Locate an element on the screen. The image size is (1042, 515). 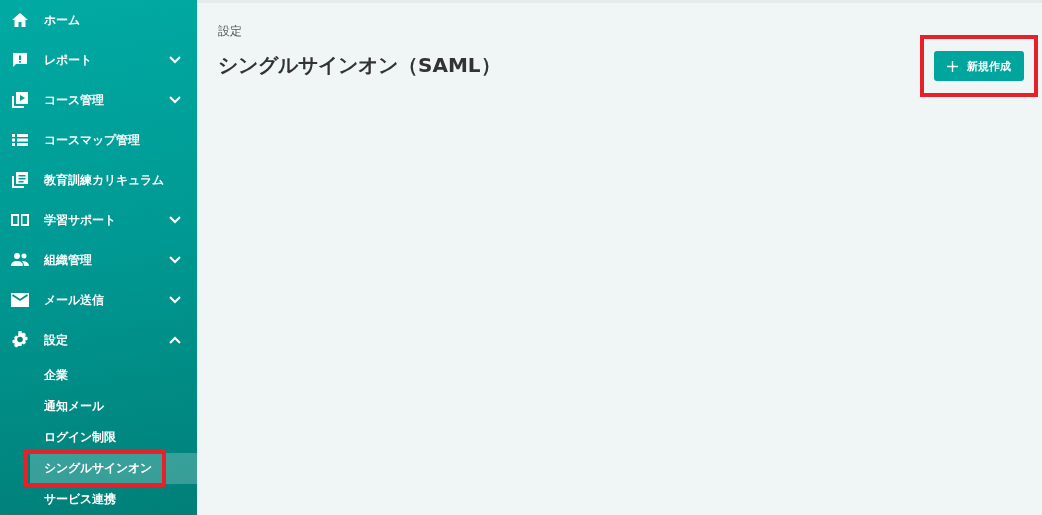
submenu-item: ログイン制限 is located at coordinates (98, 437).